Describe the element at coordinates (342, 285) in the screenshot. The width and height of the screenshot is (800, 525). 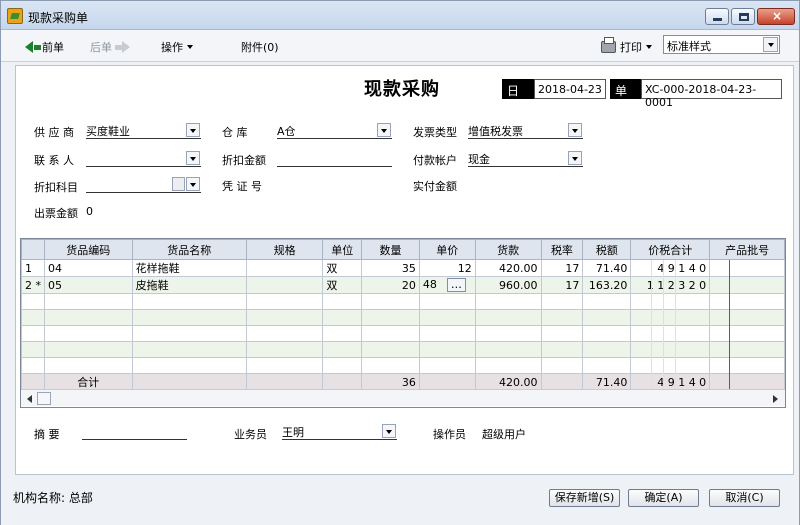
I see `cell-unit: 双` at that location.